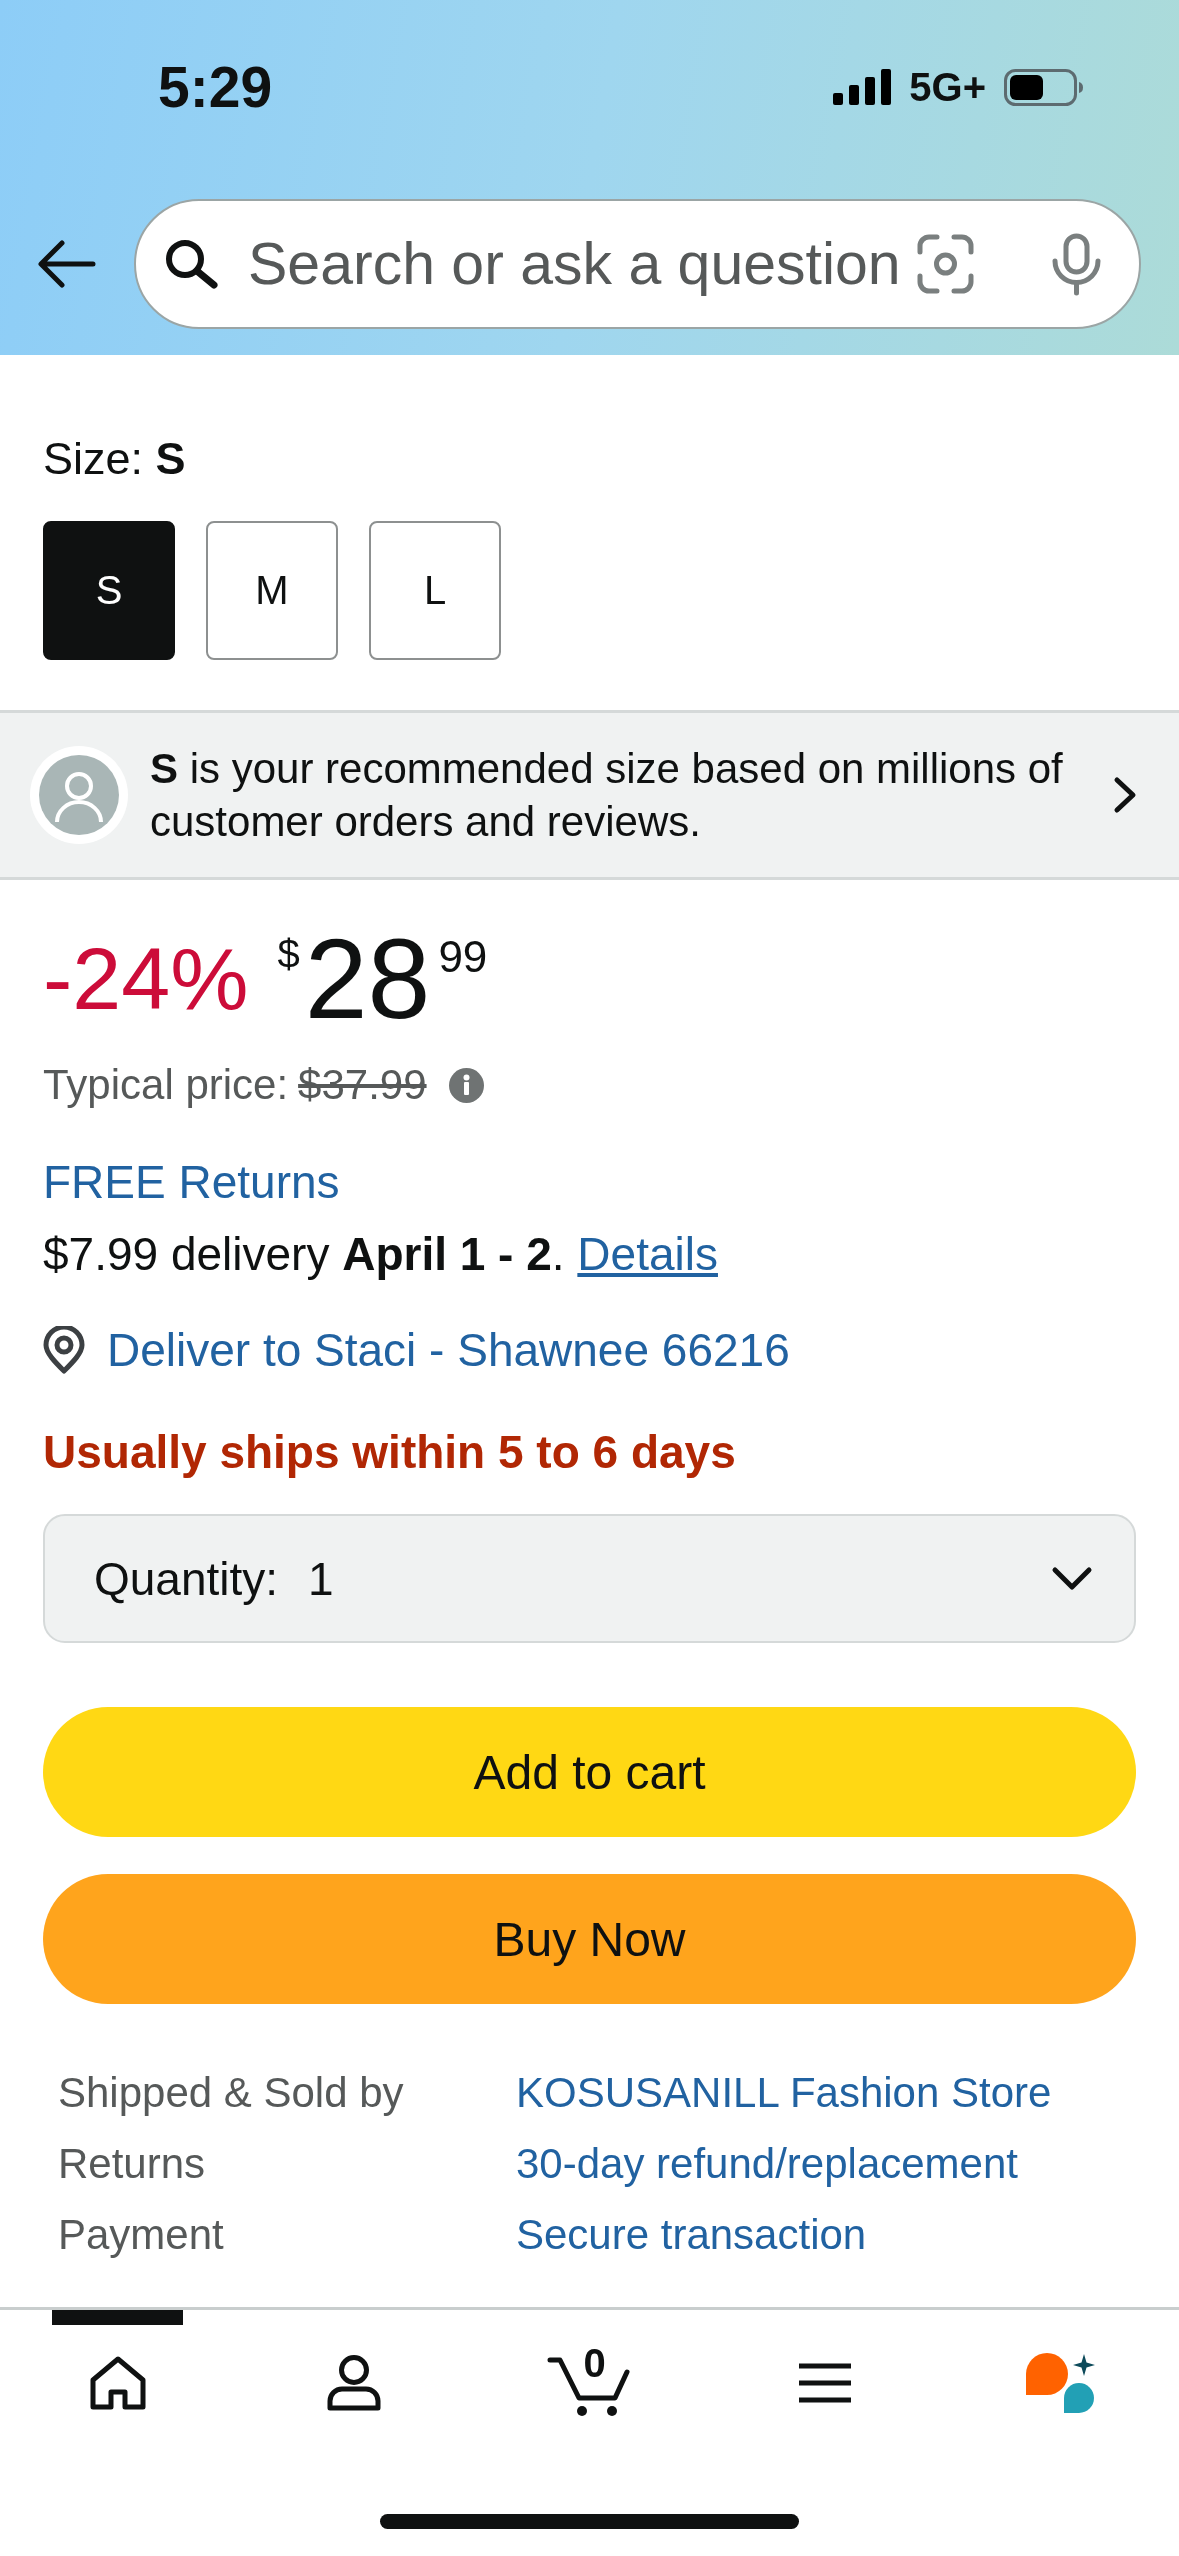 This screenshot has width=1179, height=2556. Describe the element at coordinates (64, 1350) in the screenshot. I see `location-pin-icon` at that location.